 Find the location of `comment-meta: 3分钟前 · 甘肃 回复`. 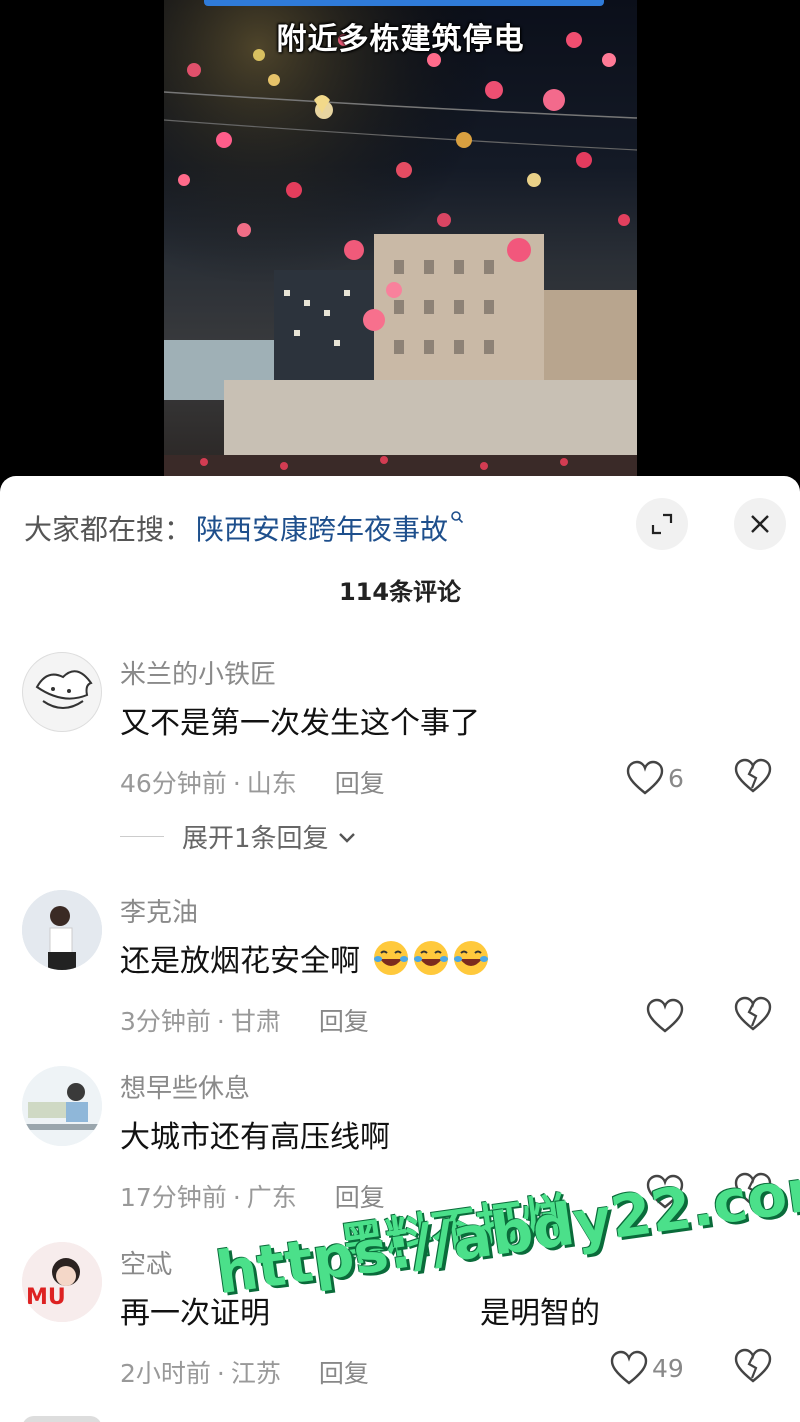

comment-meta: 3分钟前 · 甘肃 回复 is located at coordinates (244, 1021).